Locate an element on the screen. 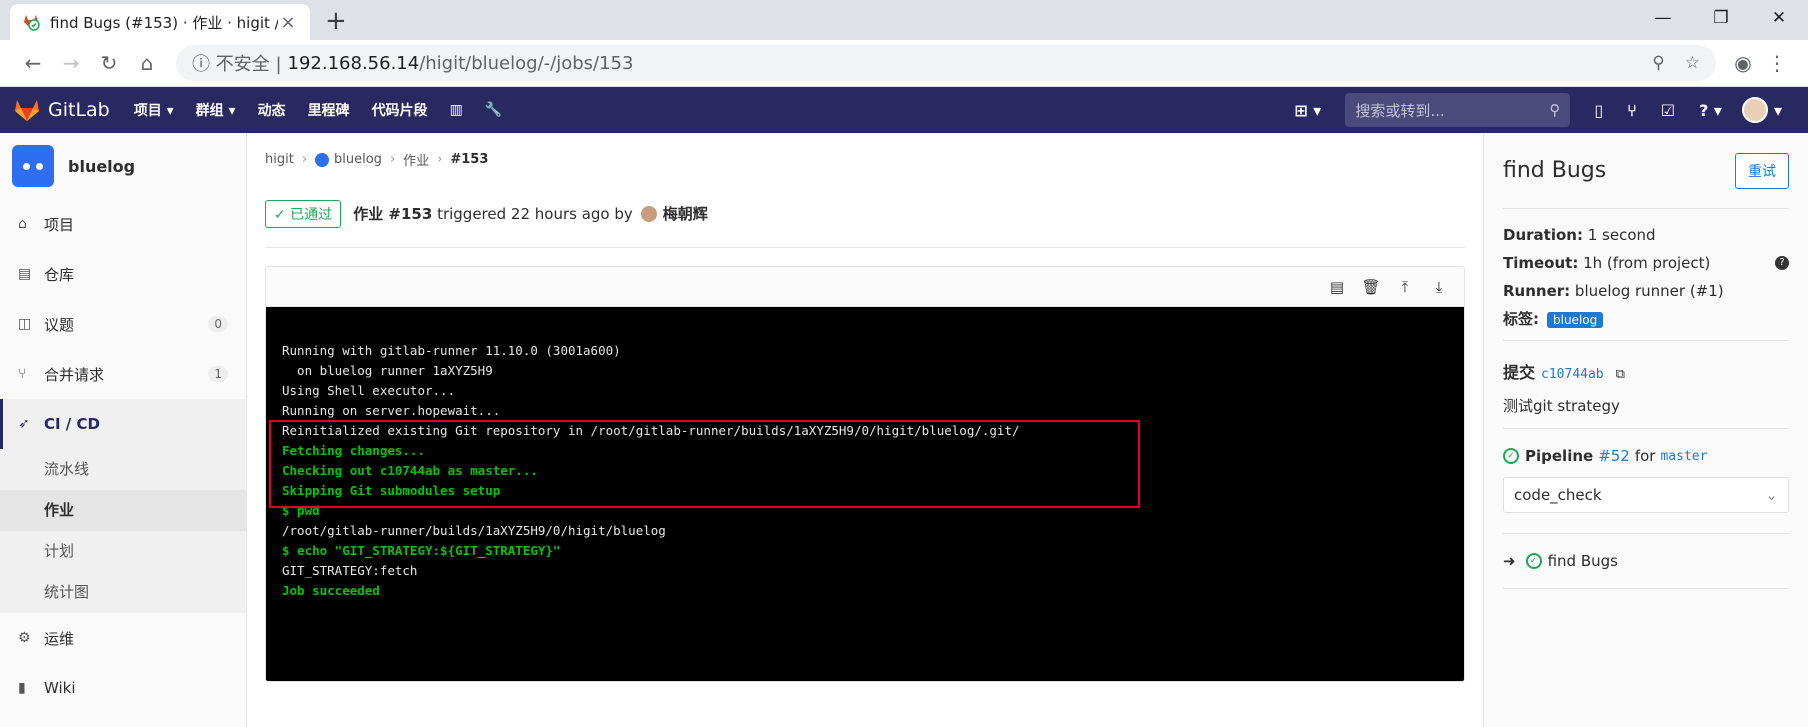 This screenshot has height=727, width=1808. profile-icon: ◉ is located at coordinates (1743, 63).